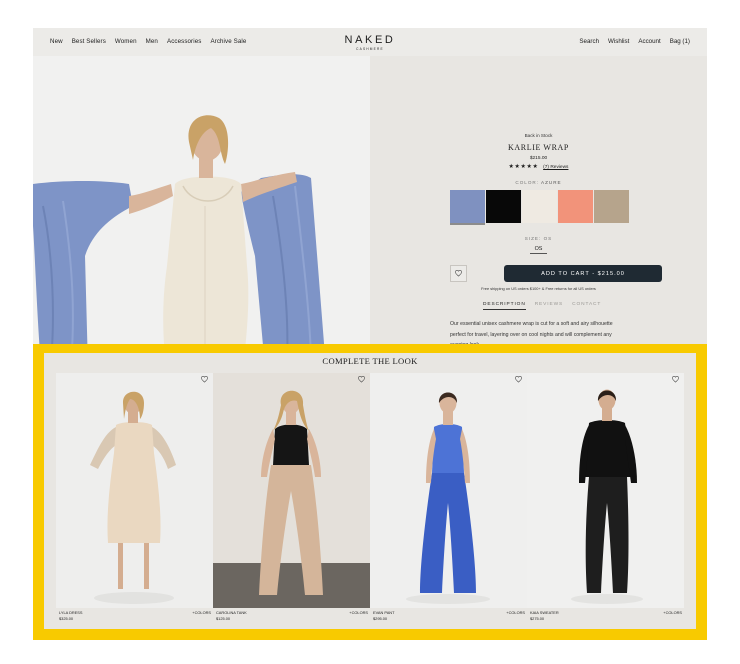 The image size is (740, 664). Describe the element at coordinates (66, 618) in the screenshot. I see `product-price: $325.00` at that location.